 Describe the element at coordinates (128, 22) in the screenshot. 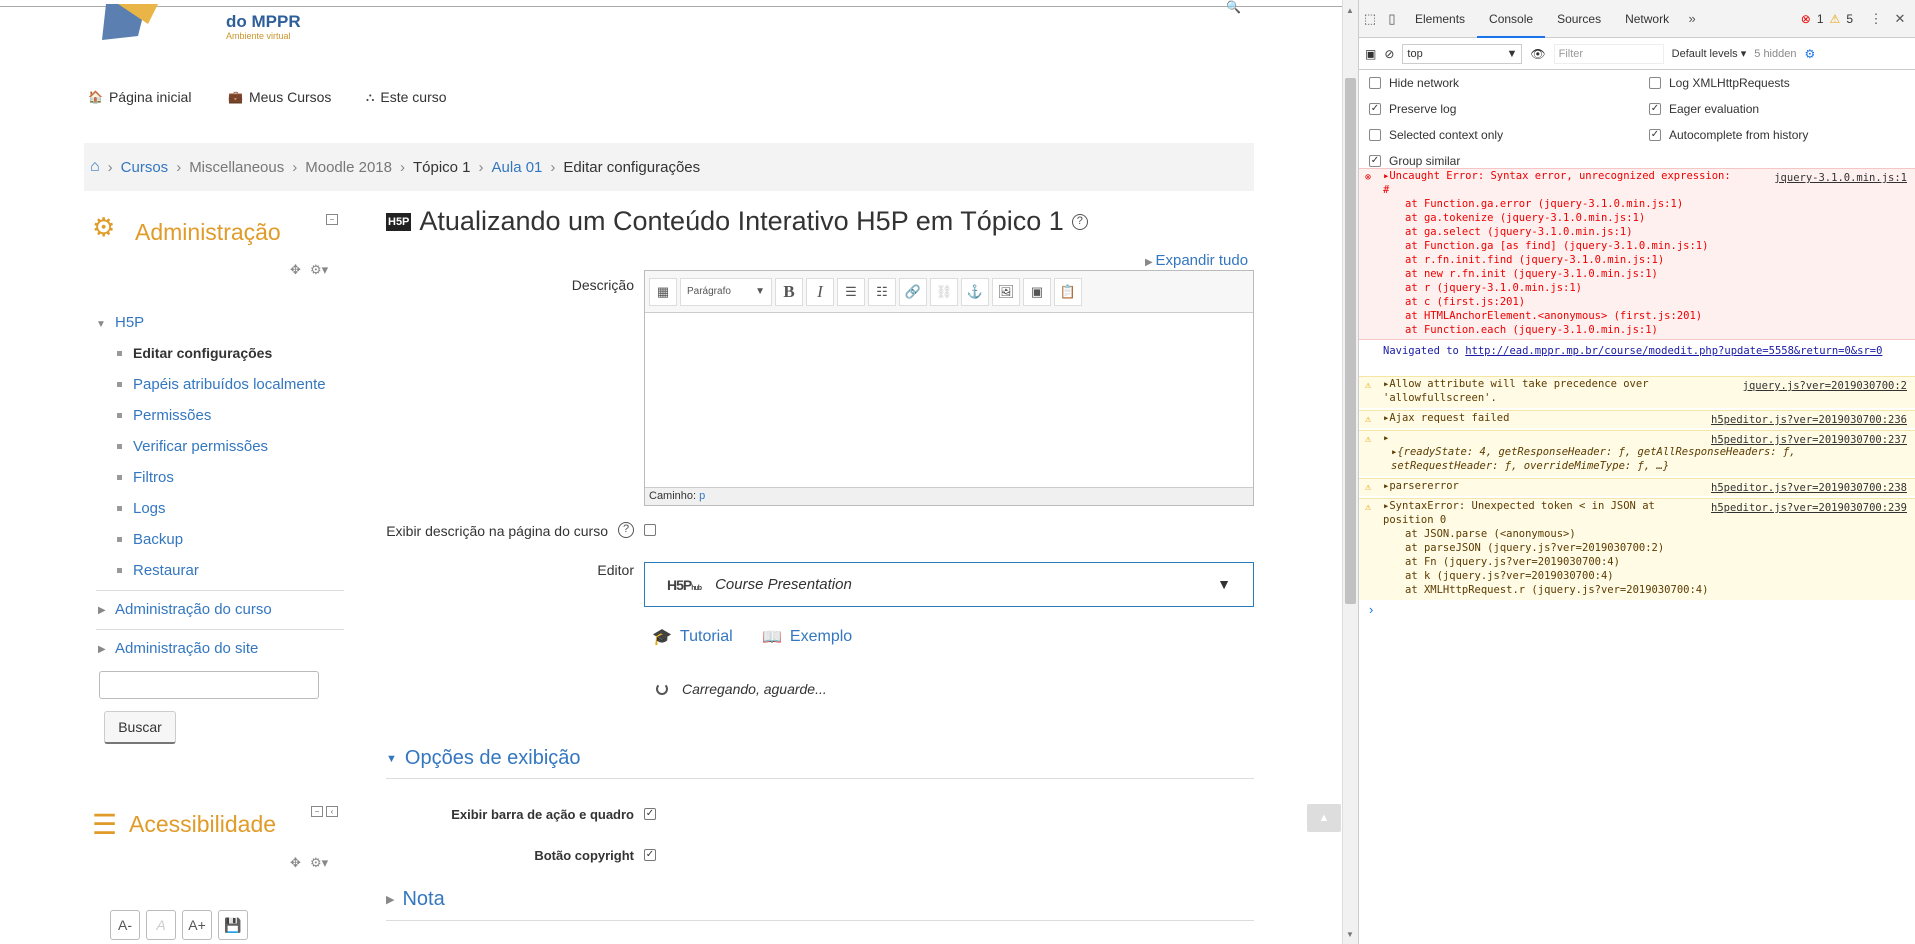

I see `site-logo` at that location.